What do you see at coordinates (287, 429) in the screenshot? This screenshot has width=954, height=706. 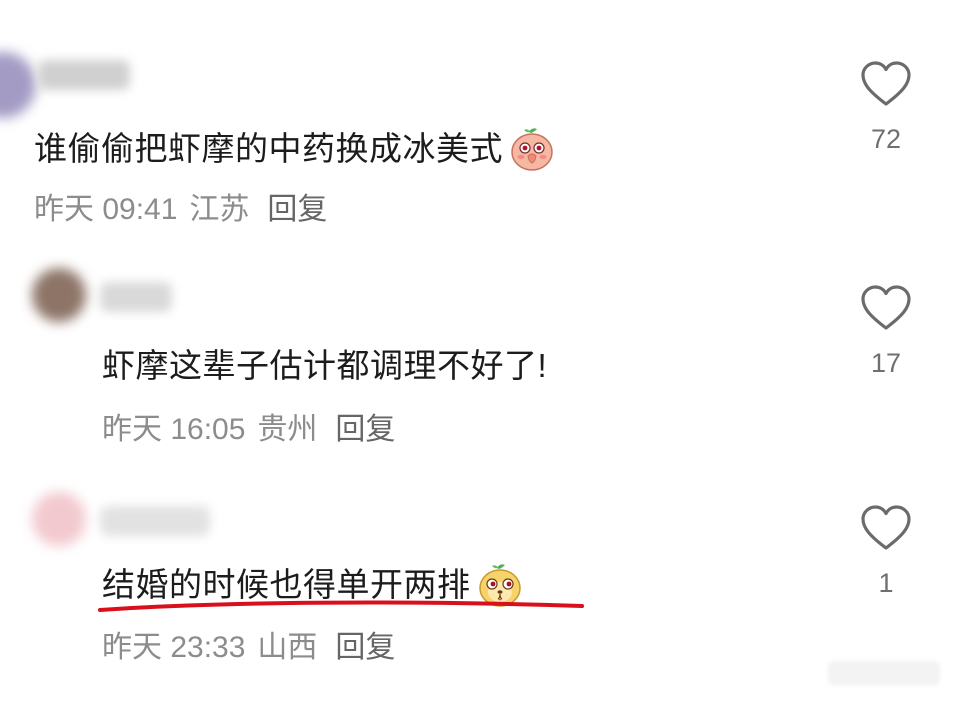 I see `comment-location: 贵州` at bounding box center [287, 429].